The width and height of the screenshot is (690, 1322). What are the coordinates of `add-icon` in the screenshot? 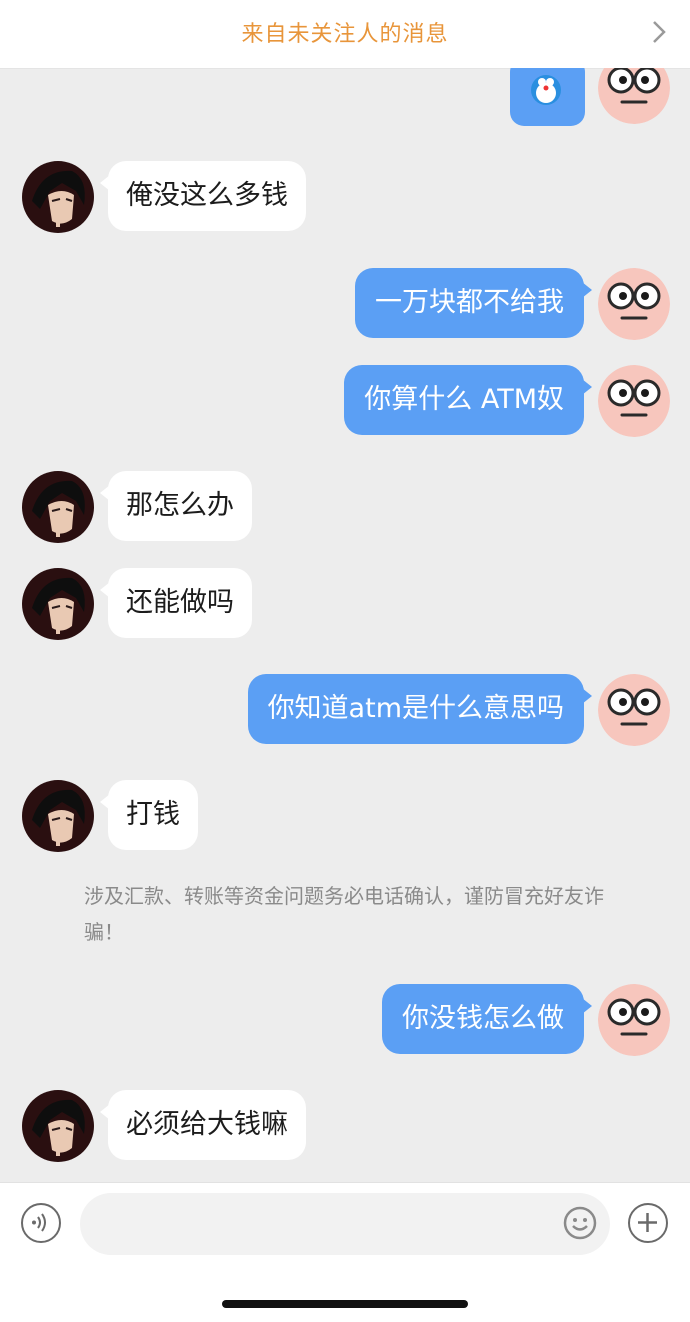 It's located at (647, 1222).